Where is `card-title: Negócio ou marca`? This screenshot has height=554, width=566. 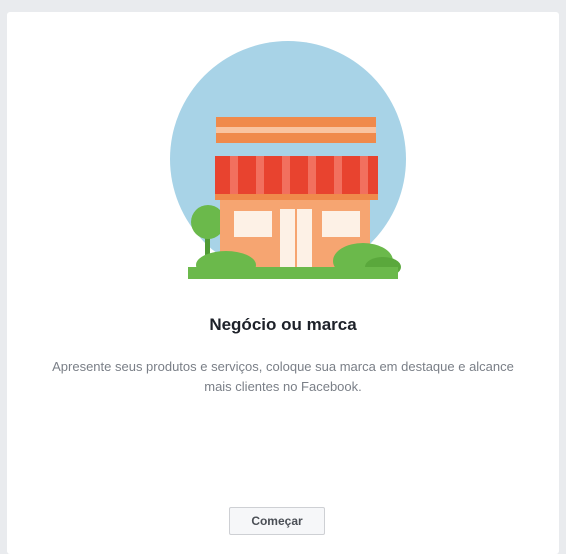
card-title: Negócio ou marca is located at coordinates (283, 324).